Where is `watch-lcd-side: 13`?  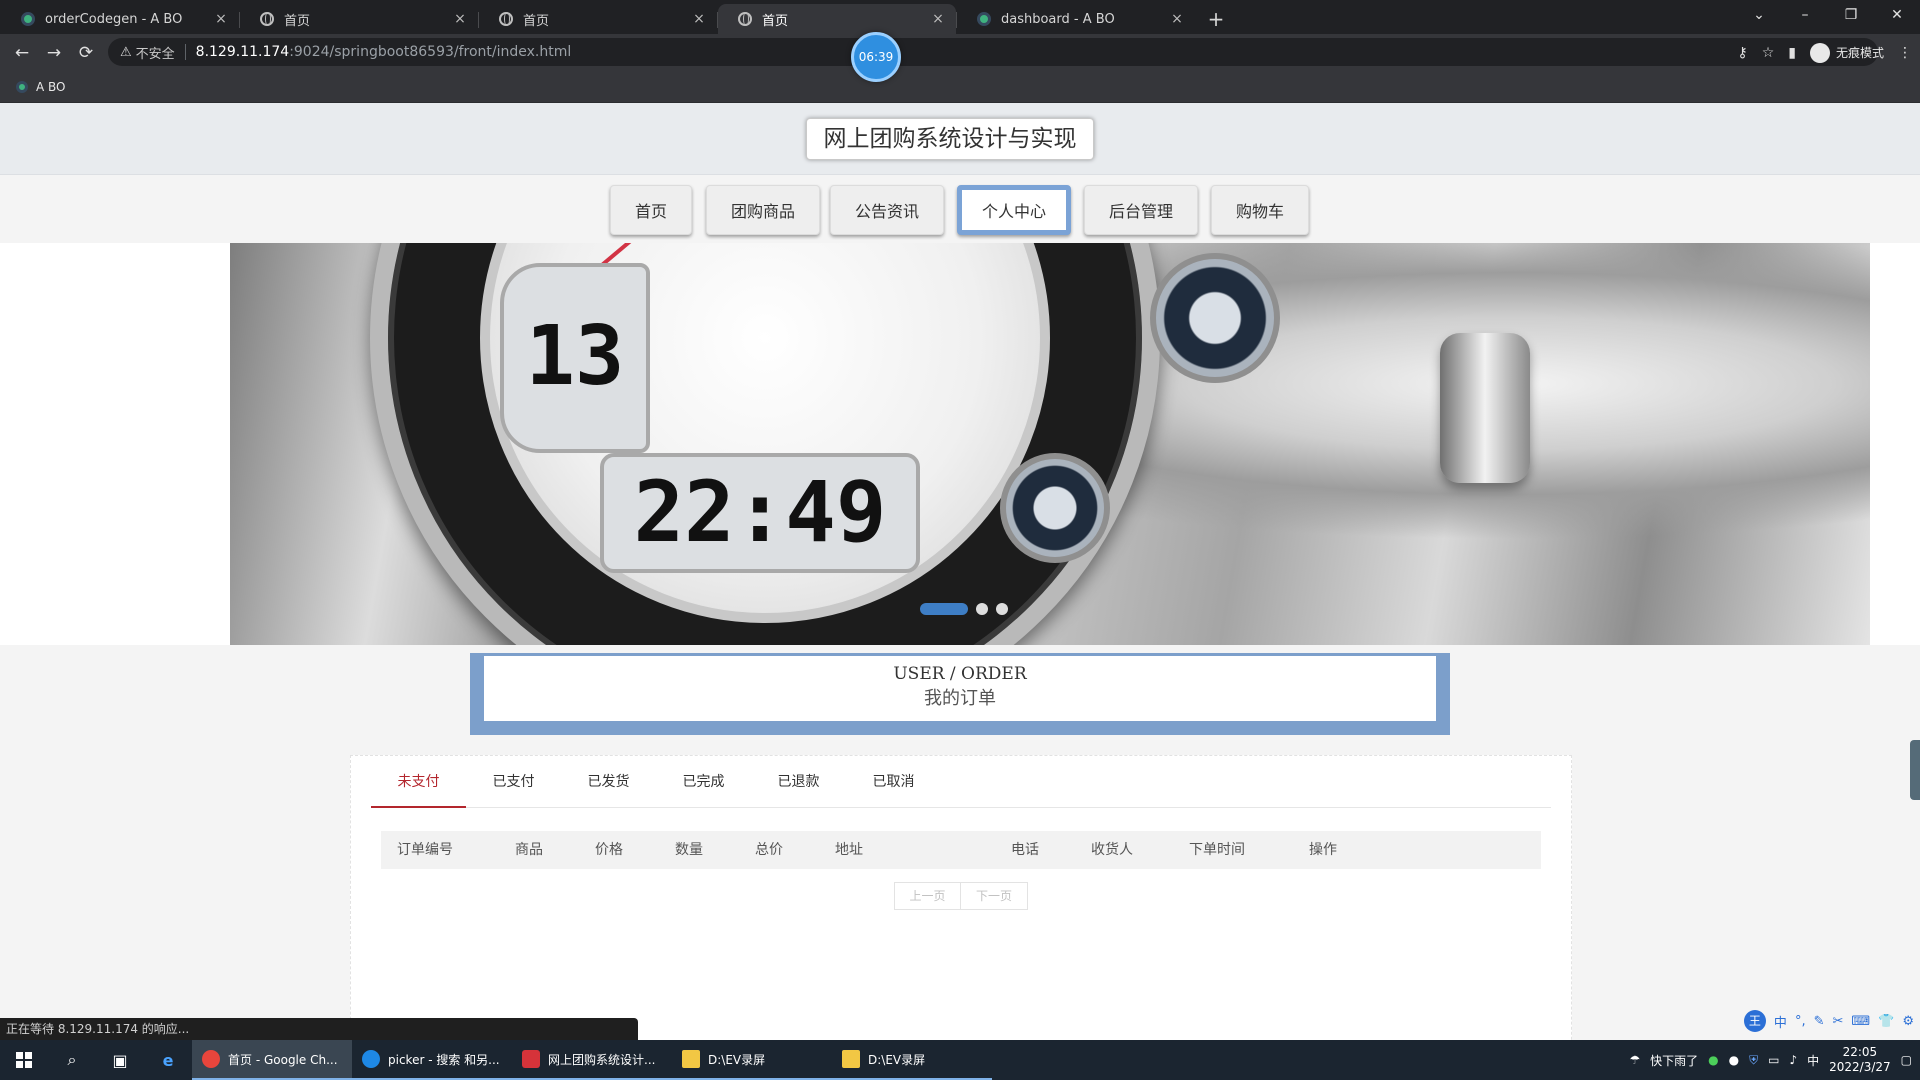 watch-lcd-side: 13 is located at coordinates (575, 358).